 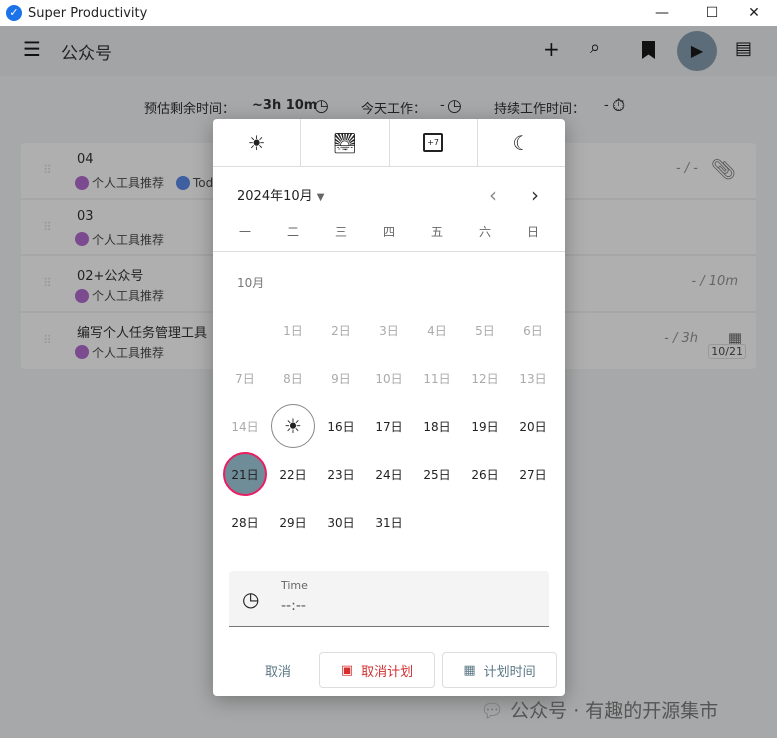 I want to click on today-tag: Tod, so click(x=203, y=182).